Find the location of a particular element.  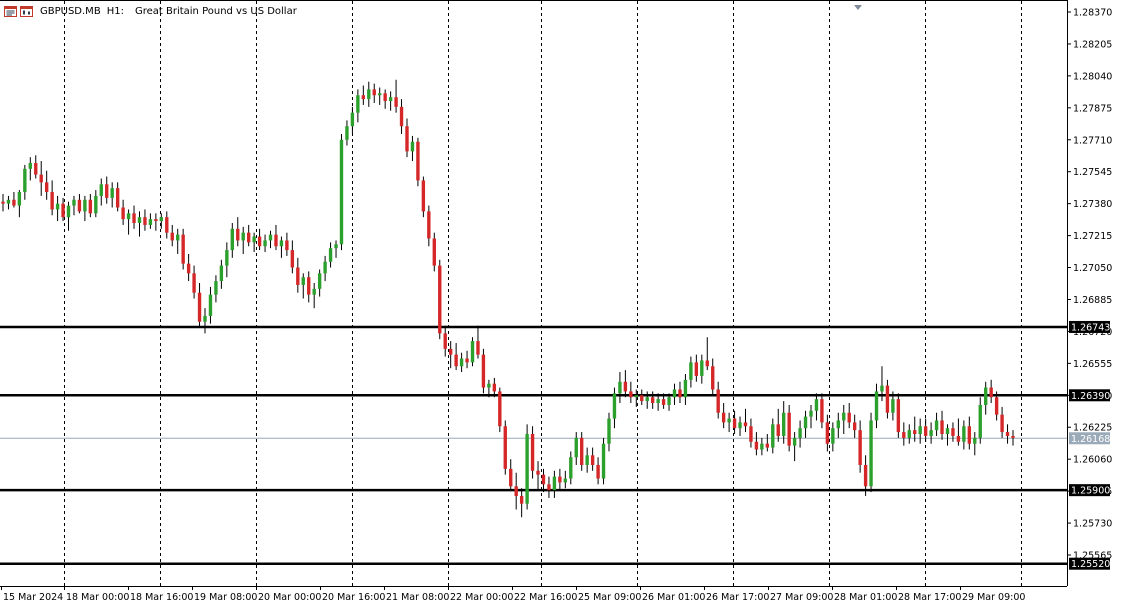

price-axis-label: 1.27875 is located at coordinates (1092, 108).